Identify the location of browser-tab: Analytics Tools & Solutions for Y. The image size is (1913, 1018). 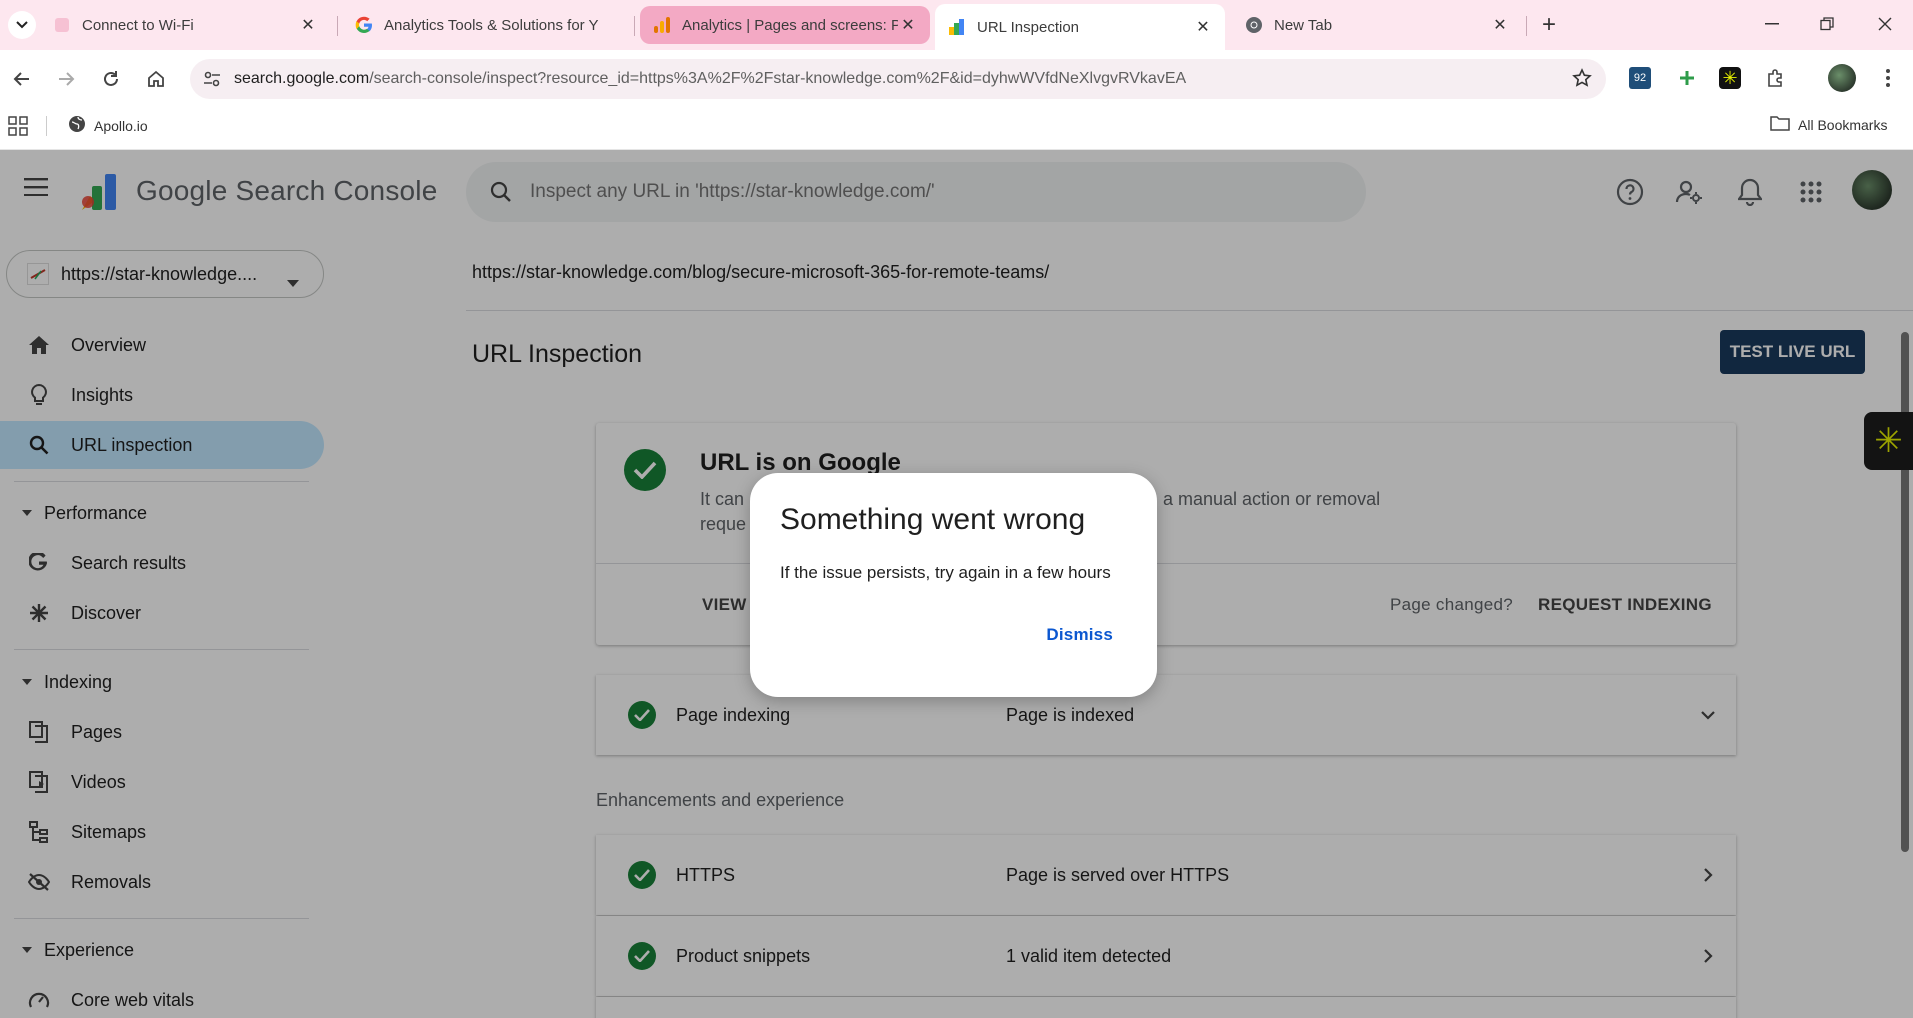
(487, 25).